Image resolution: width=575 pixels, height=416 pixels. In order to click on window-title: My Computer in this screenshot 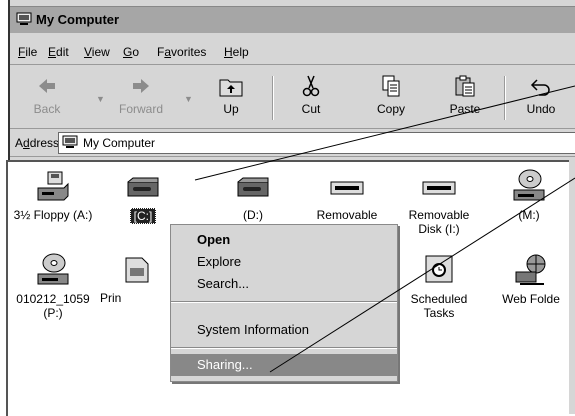, I will do `click(78, 19)`.